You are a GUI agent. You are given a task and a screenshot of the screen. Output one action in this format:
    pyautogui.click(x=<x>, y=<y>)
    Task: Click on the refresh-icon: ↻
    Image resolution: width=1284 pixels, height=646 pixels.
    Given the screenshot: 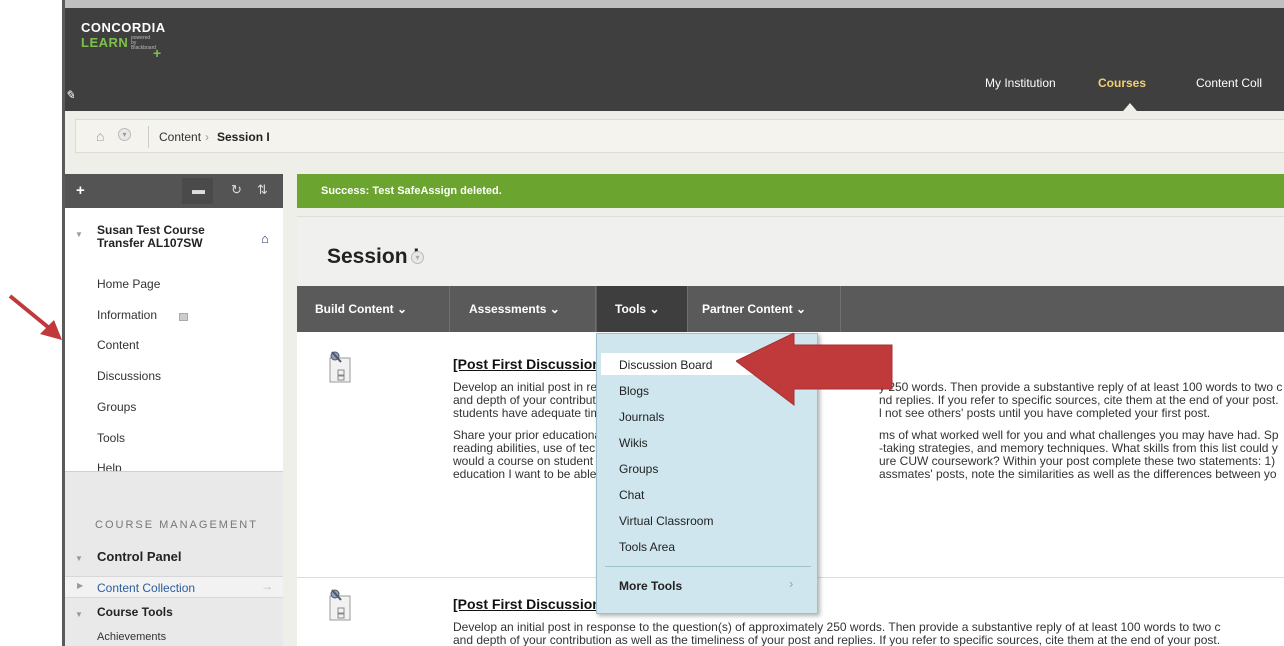 What is the action you would take?
    pyautogui.click(x=236, y=190)
    